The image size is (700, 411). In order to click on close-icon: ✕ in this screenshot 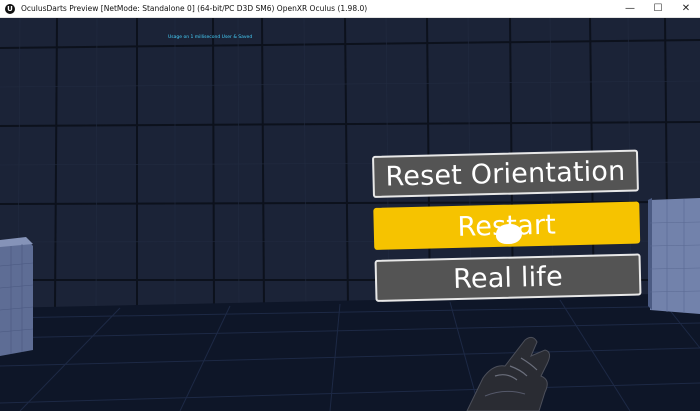, I will do `click(686, 8)`.